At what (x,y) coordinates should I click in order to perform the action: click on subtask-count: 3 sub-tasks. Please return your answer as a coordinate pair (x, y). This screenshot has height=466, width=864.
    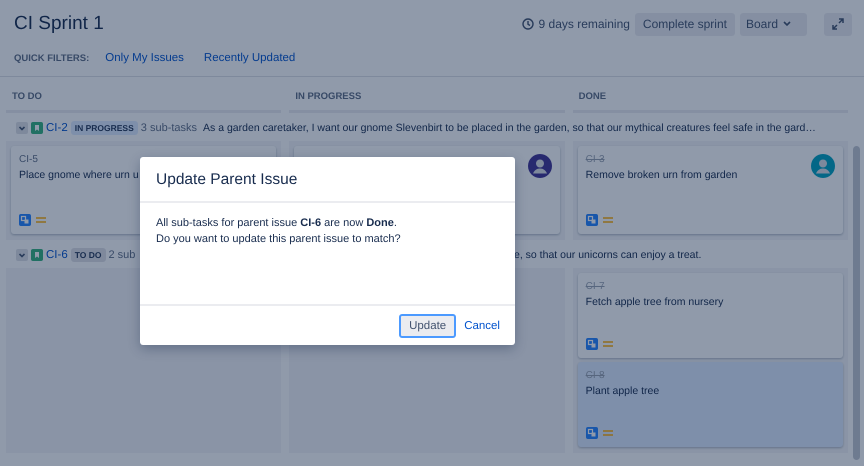
    Looking at the image, I should click on (169, 128).